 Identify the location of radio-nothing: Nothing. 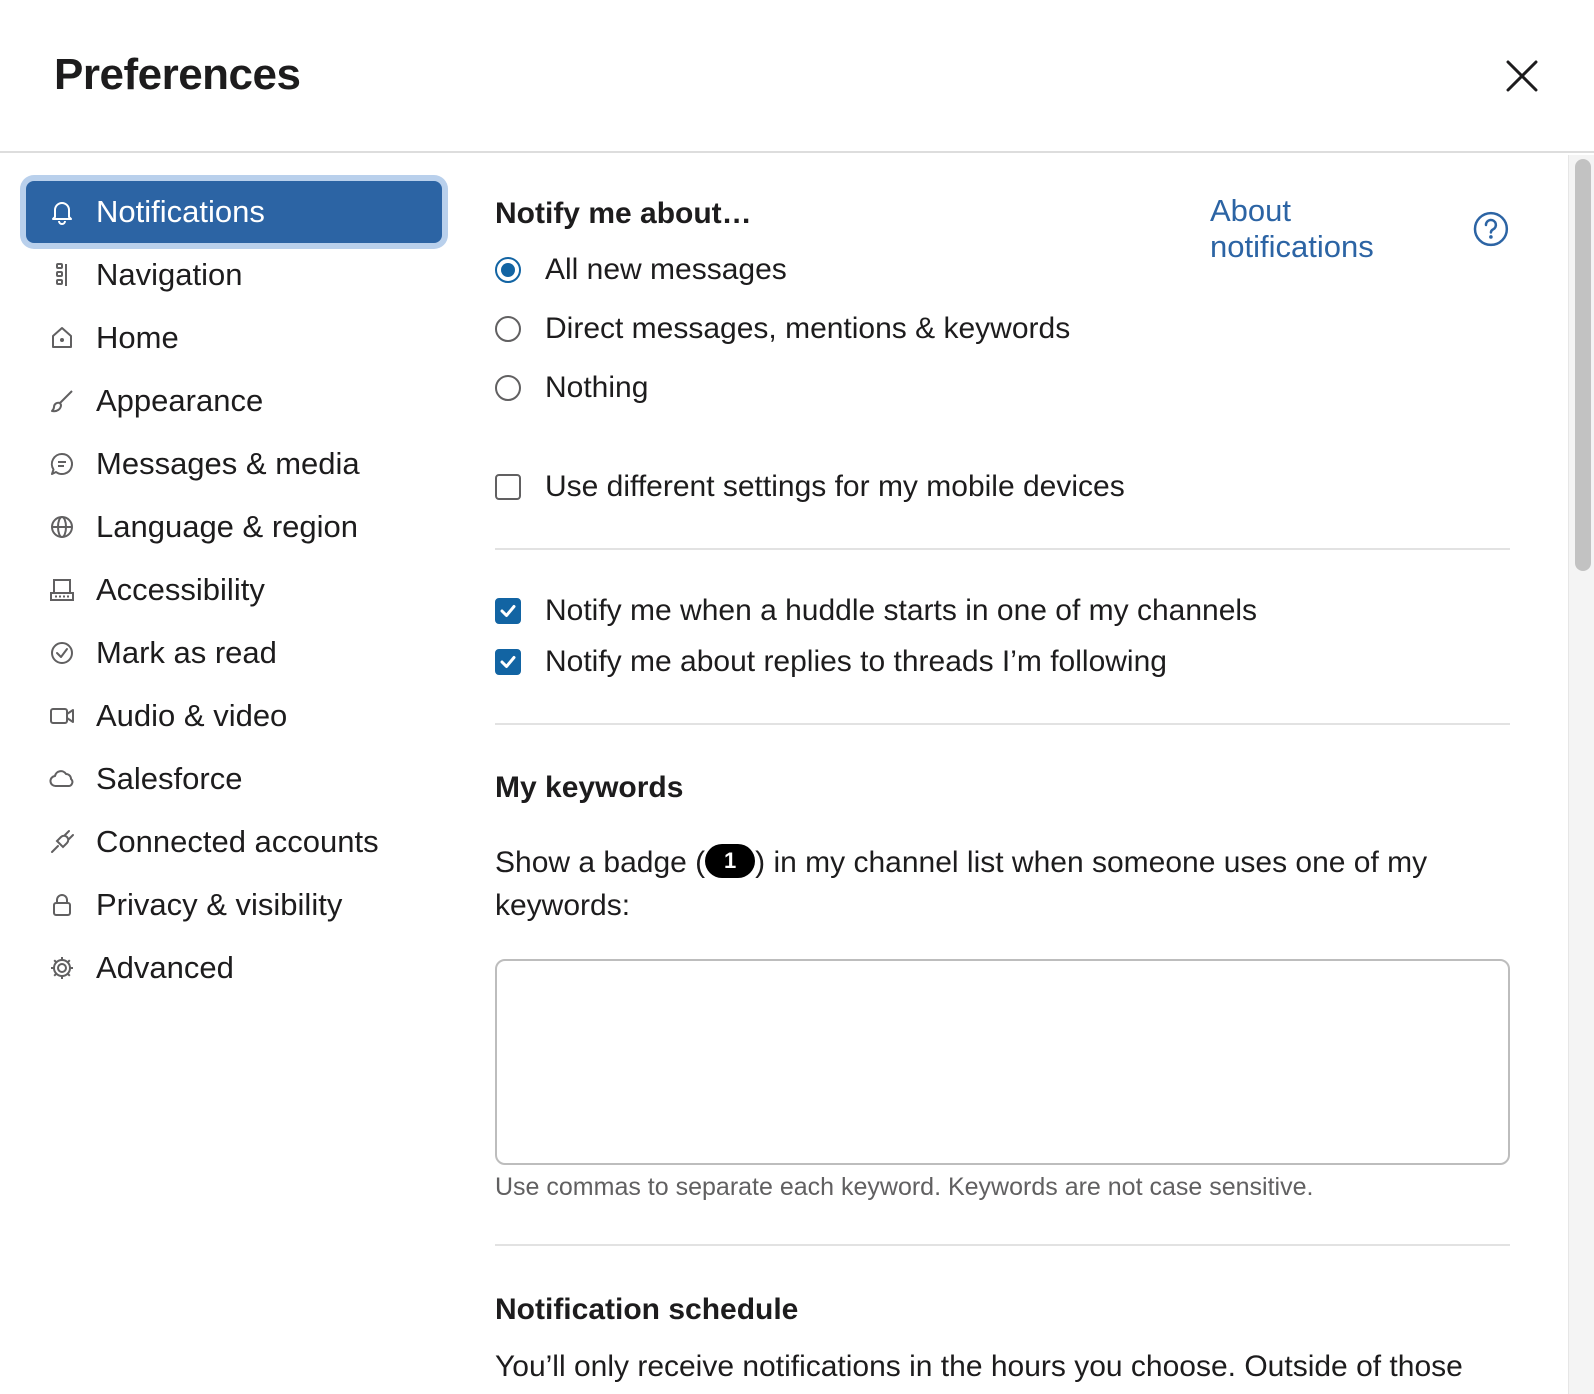
(571, 388).